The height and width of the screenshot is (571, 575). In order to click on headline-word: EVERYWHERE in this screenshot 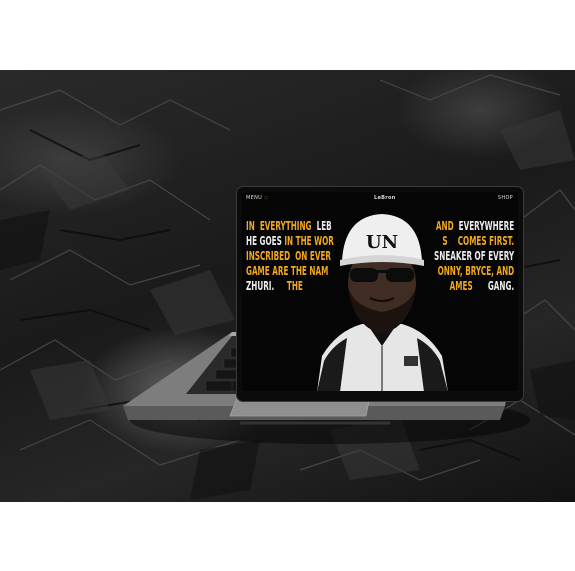, I will do `click(486, 225)`.